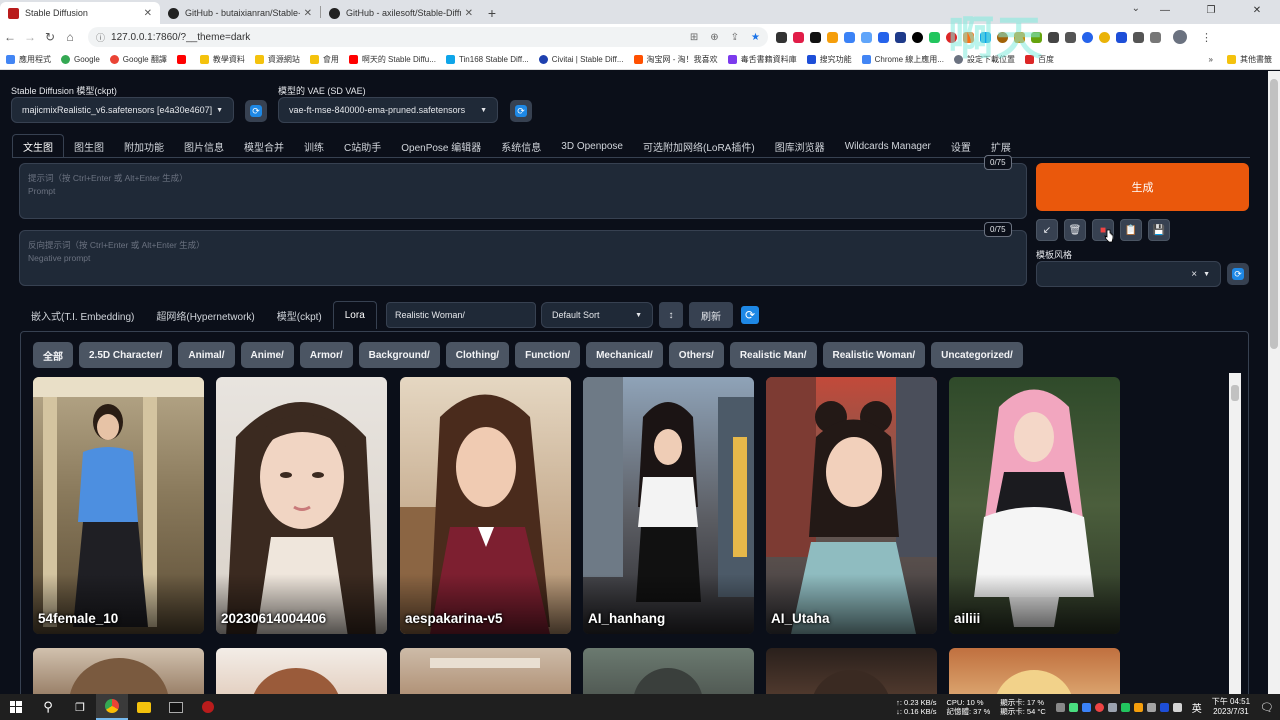  Describe the element at coordinates (1075, 230) in the screenshot. I see `clear-prompt-button: 🗑` at that location.